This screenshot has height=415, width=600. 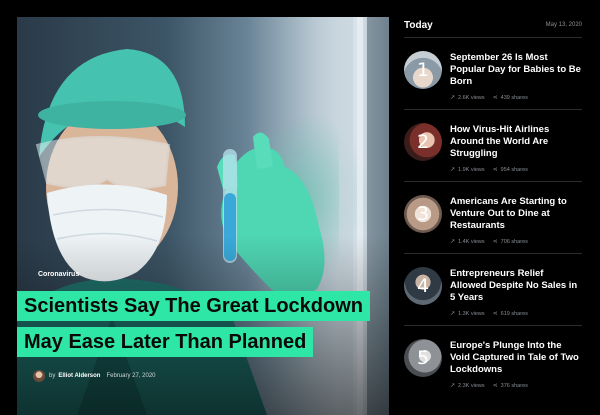 I want to click on item-stats: ↗ 1.4K views ⋖ 706 shares, so click(x=489, y=242).